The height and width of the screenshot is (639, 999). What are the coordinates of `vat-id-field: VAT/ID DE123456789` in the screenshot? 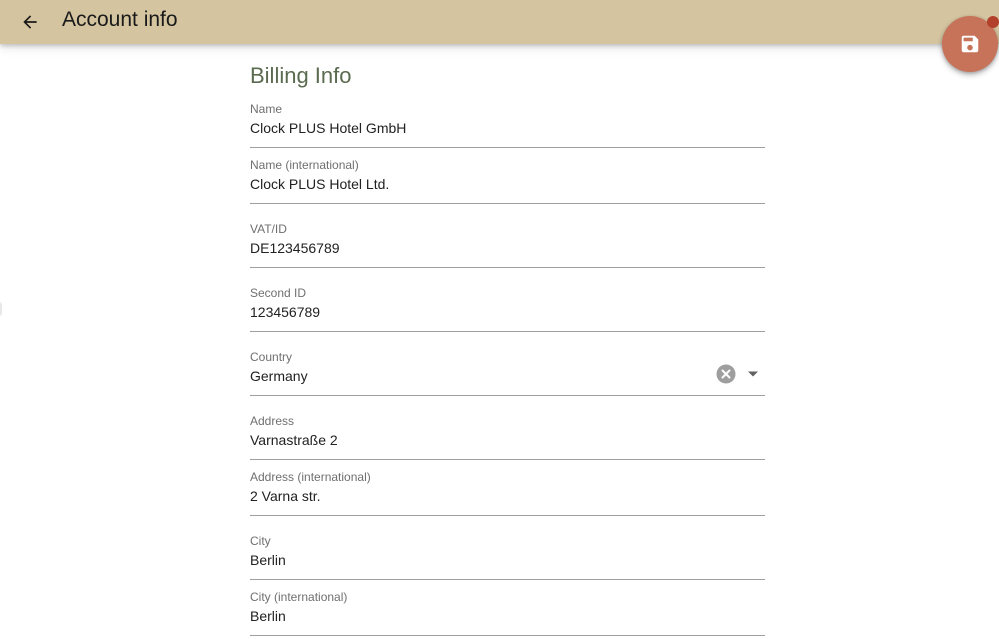 It's located at (507, 245).